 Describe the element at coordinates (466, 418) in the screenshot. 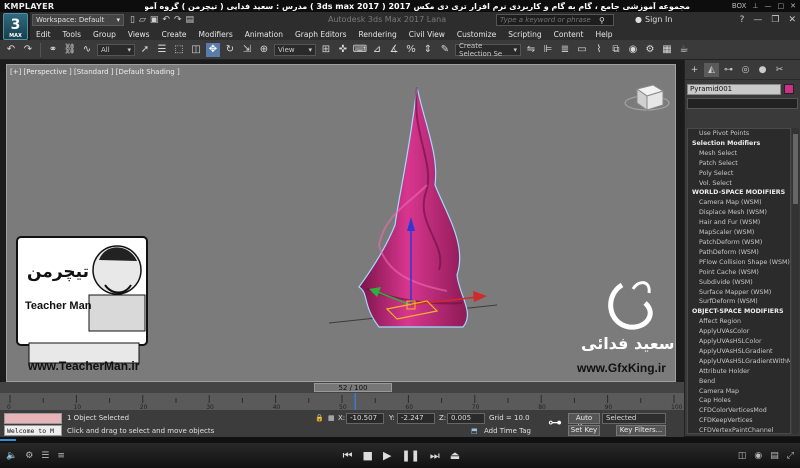

I see `z-coordinate-field: 0.005` at that location.